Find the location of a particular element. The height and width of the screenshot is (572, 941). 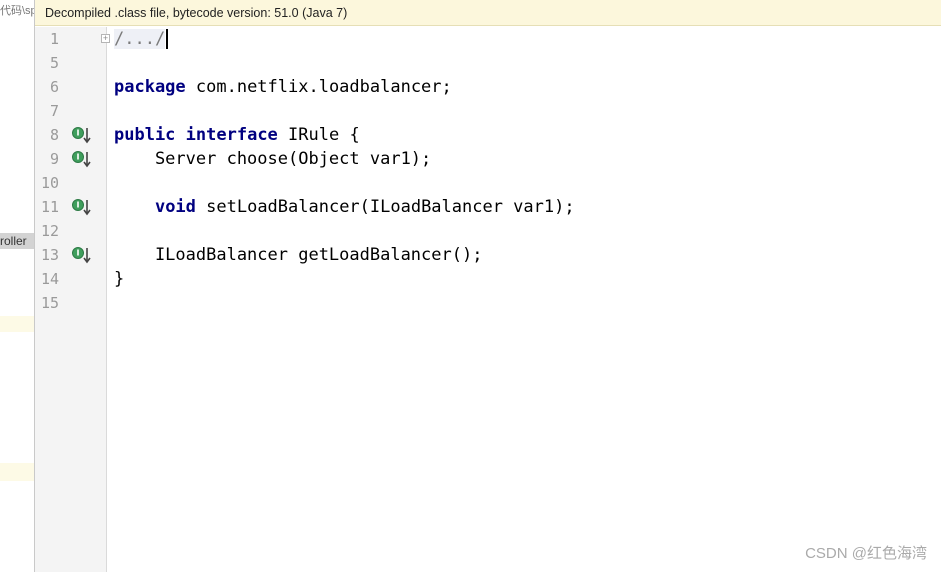

code-line-9: Server choose(Object var1); is located at coordinates (272, 159).